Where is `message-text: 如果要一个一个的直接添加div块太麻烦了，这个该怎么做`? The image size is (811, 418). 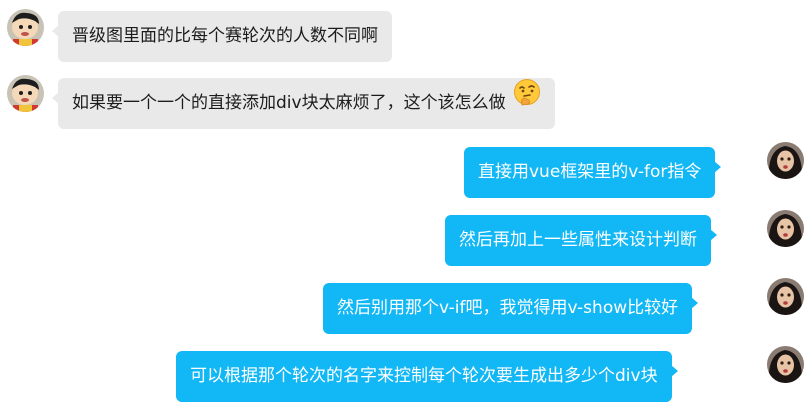
message-text: 如果要一个一个的直接添加div块太麻烦了，这个该怎么做 is located at coordinates (289, 103).